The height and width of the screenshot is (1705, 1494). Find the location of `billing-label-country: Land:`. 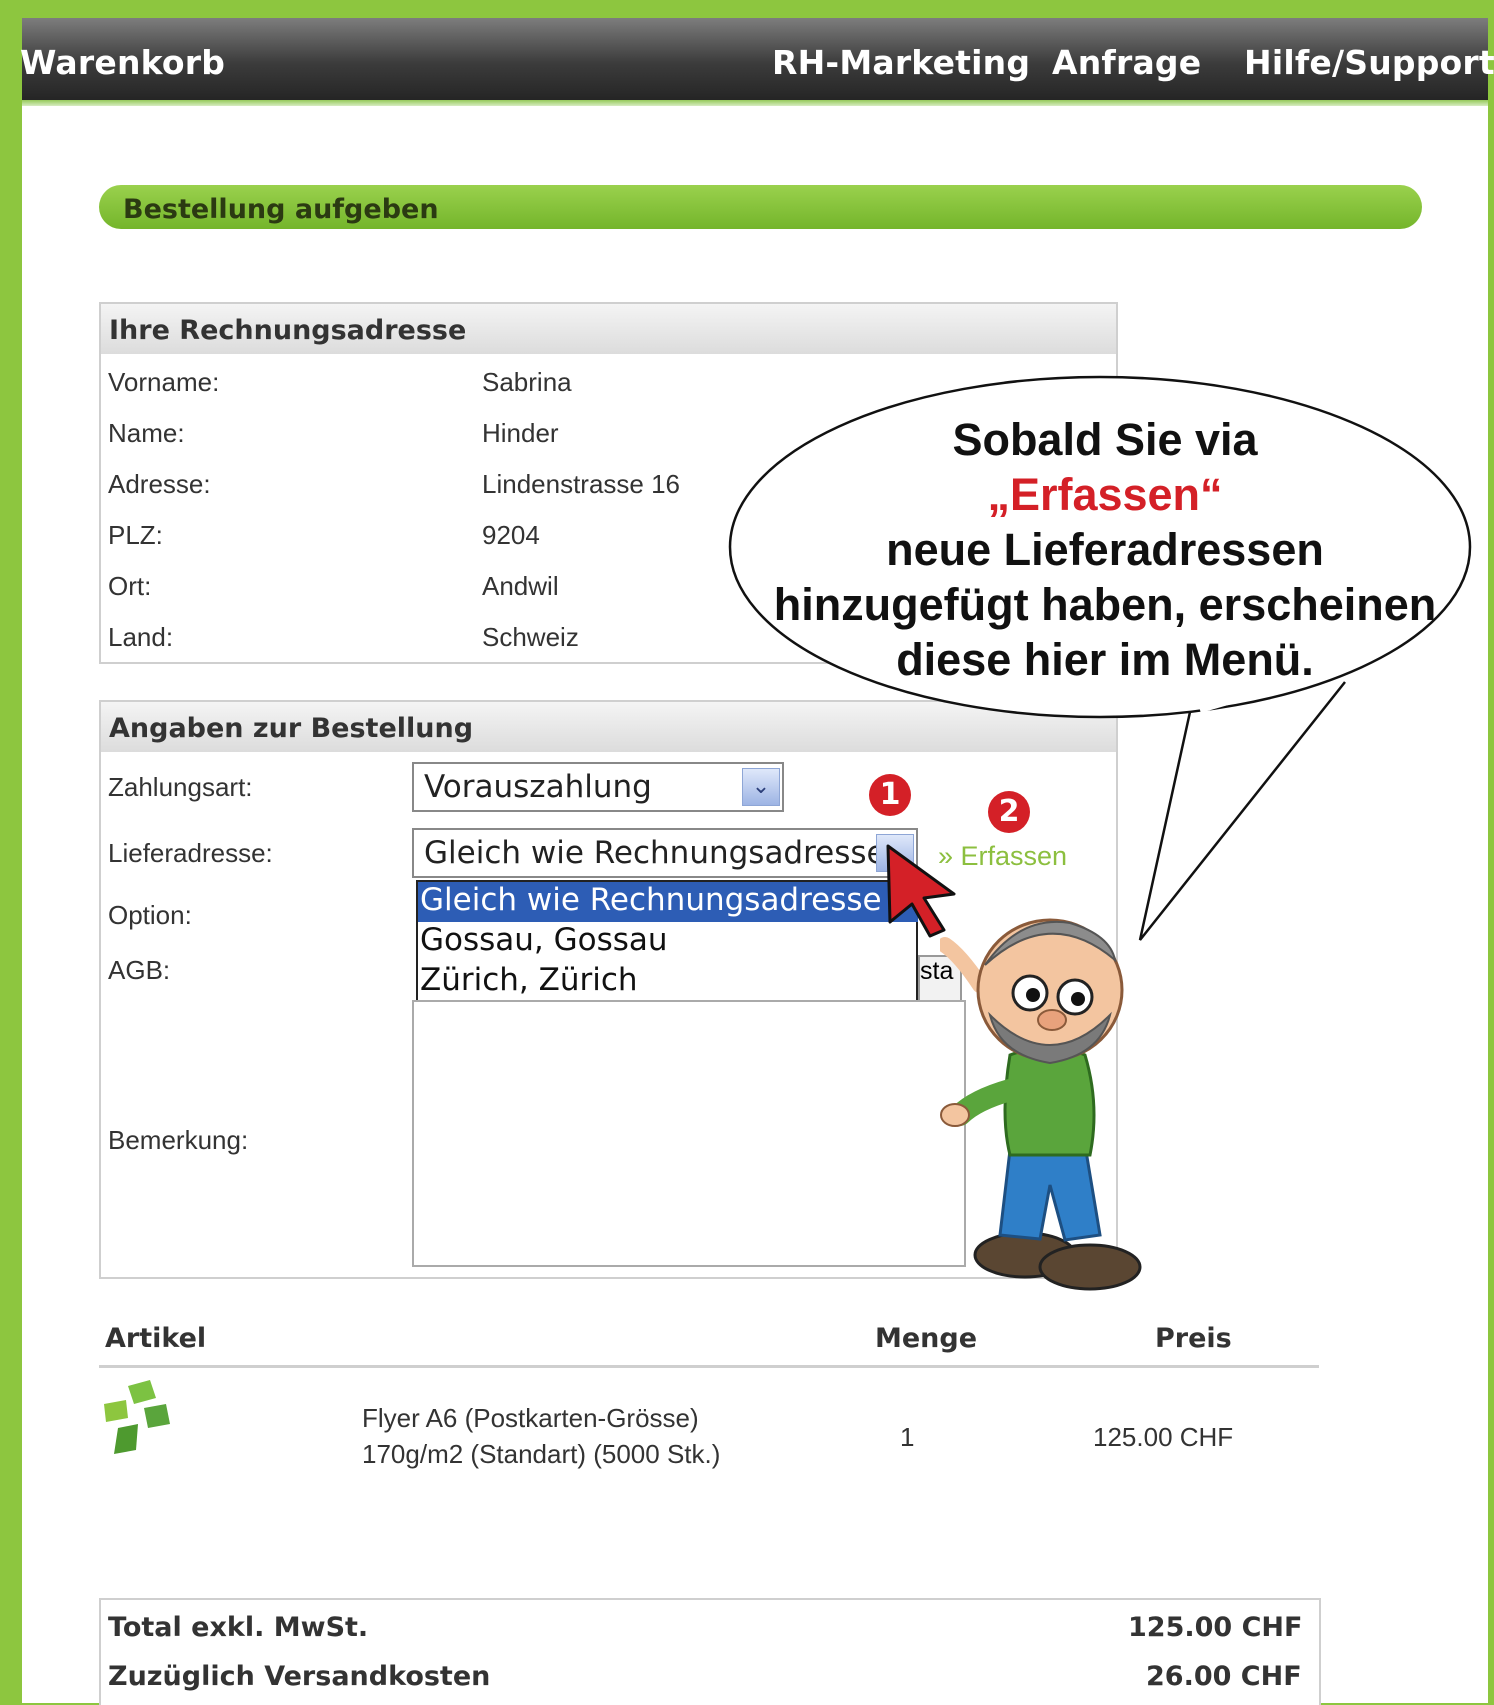

billing-label-country: Land: is located at coordinates (141, 637).